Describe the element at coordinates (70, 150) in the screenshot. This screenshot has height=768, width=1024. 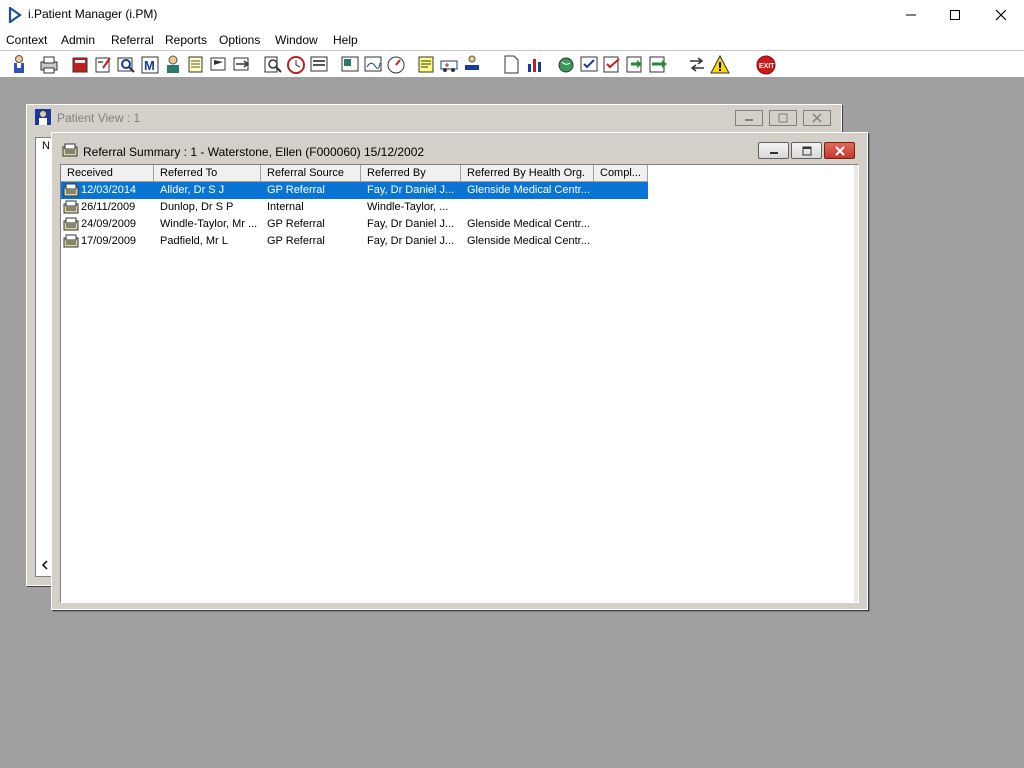
I see `referral-icon` at that location.